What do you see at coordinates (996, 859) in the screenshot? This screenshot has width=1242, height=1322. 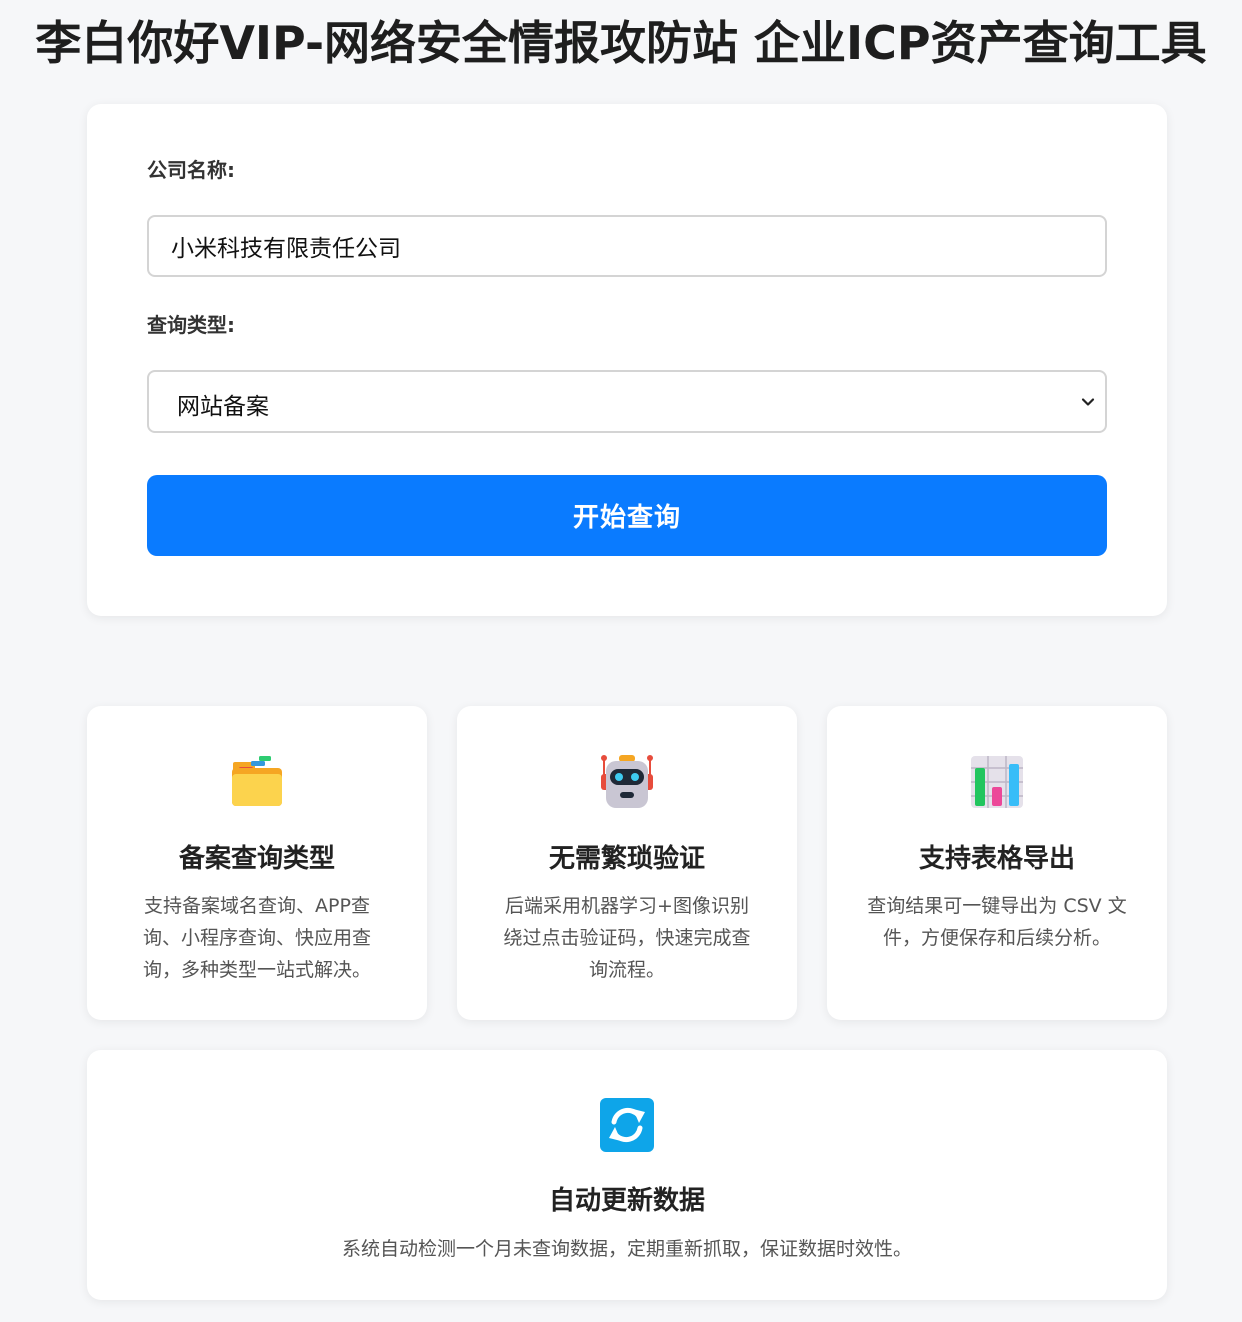 I see `feature-title: 支持表格导出` at bounding box center [996, 859].